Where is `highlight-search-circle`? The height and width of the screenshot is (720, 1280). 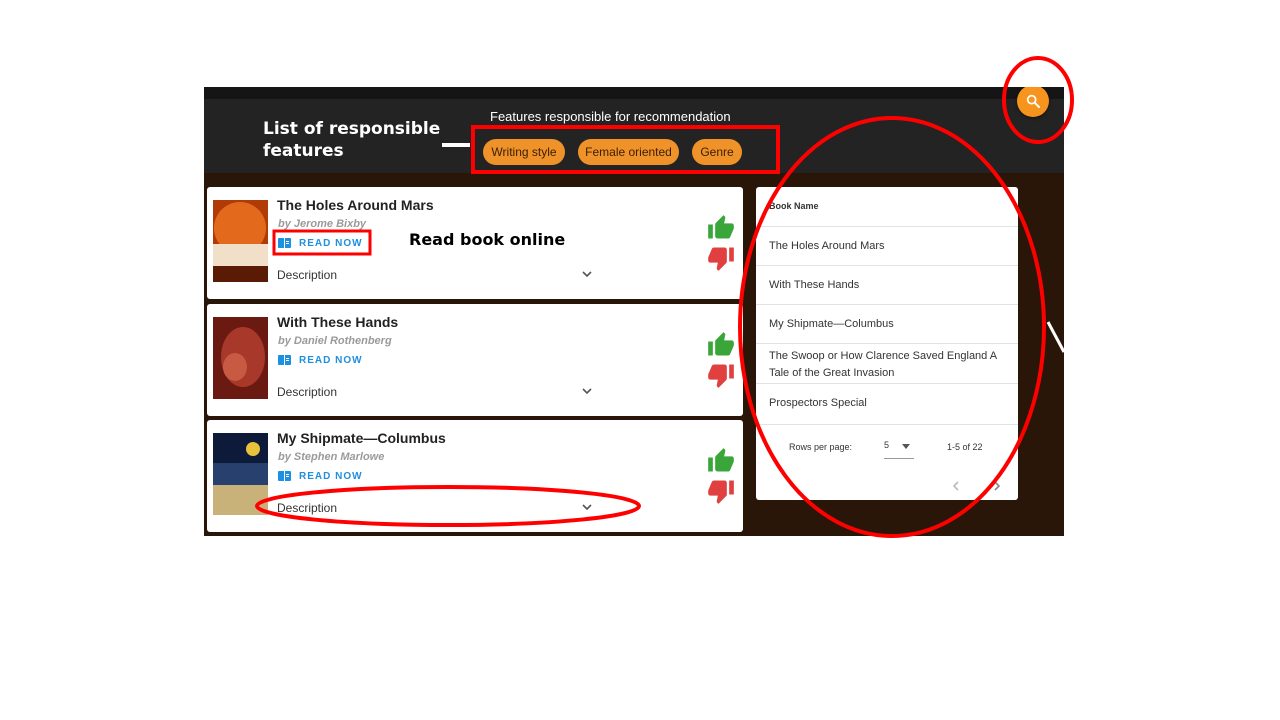 highlight-search-circle is located at coordinates (1038, 100).